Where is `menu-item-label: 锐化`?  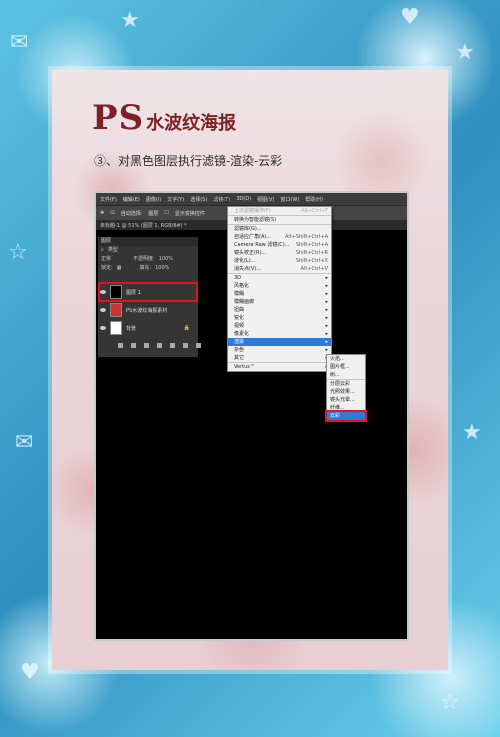
menu-item-label: 锐化 is located at coordinates (239, 318).